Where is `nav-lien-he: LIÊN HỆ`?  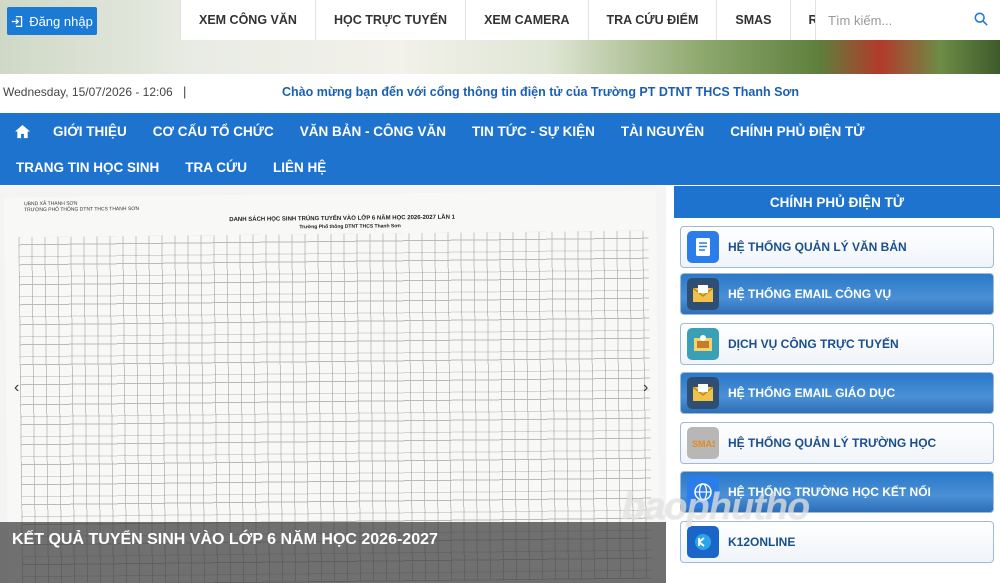 nav-lien-he: LIÊN HỆ is located at coordinates (299, 167).